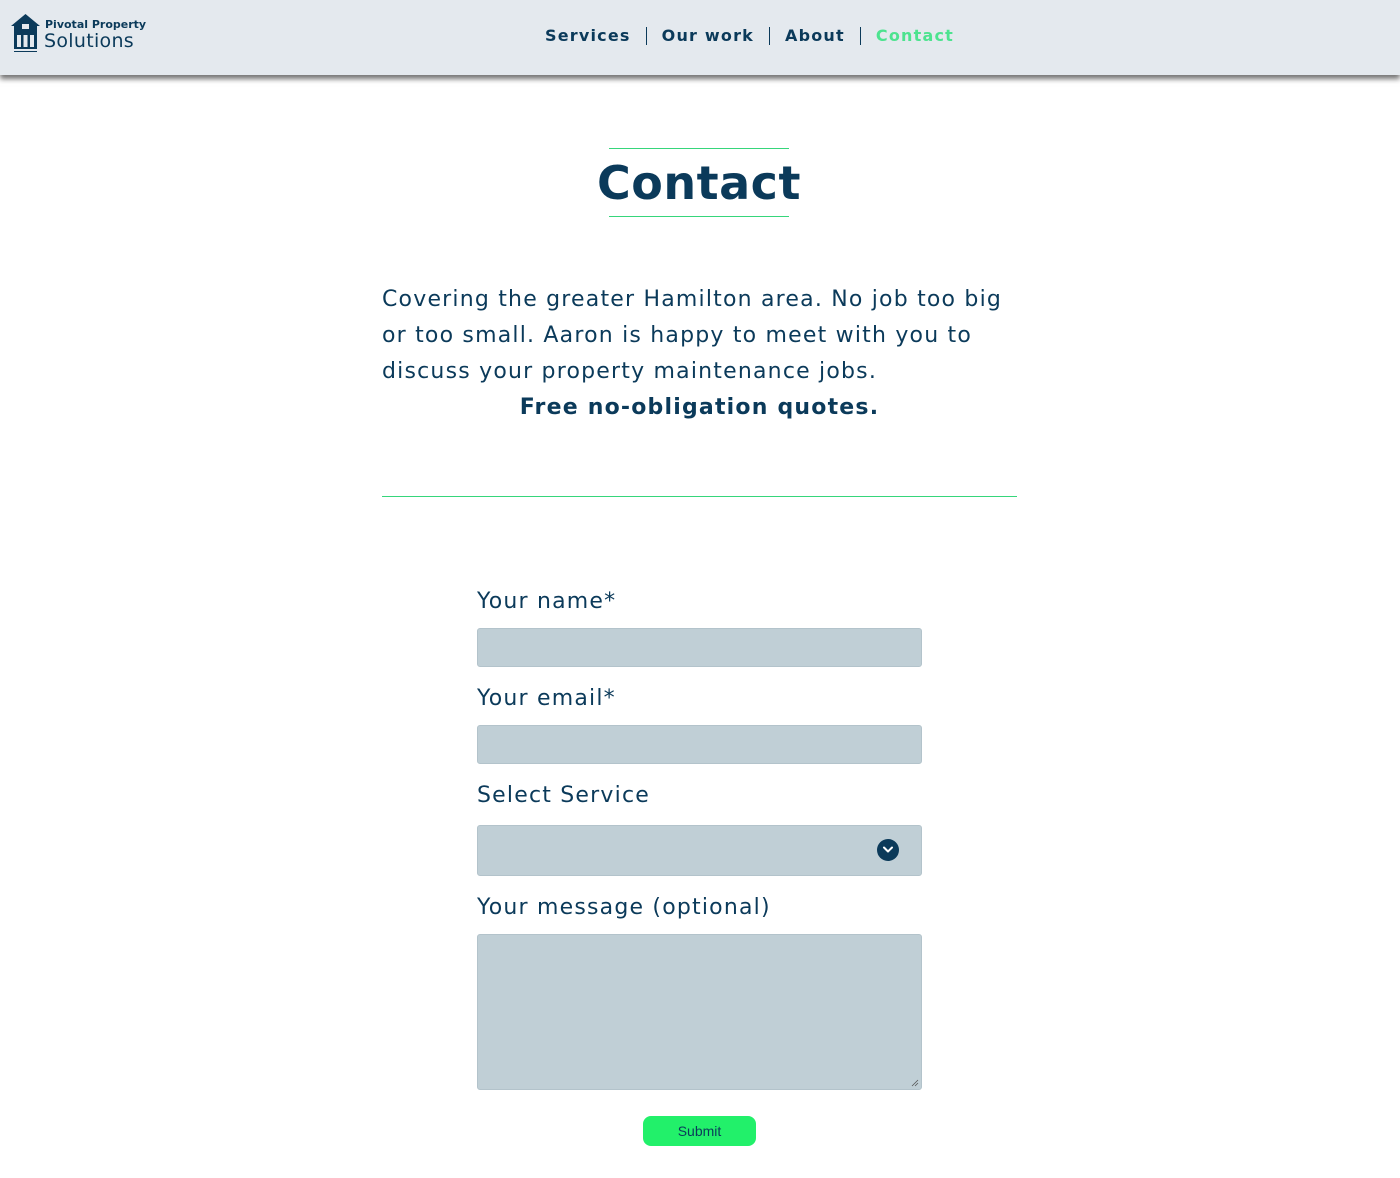  I want to click on chevron-down-icon, so click(888, 850).